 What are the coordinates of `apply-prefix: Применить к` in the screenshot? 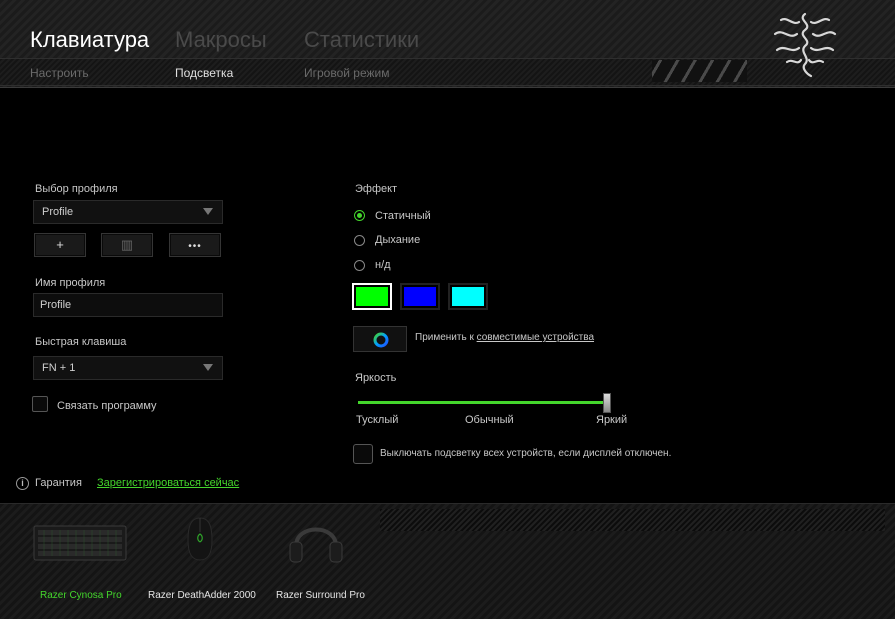 It's located at (444, 337).